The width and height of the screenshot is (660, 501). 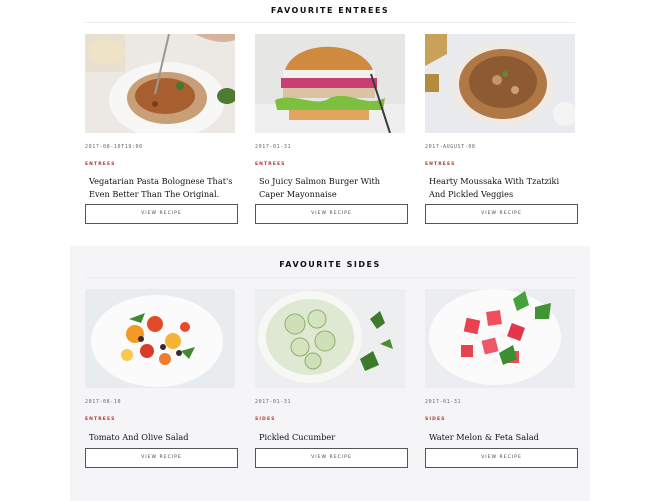 What do you see at coordinates (500, 338) in the screenshot?
I see `watermelon-feta-salad-photo` at bounding box center [500, 338].